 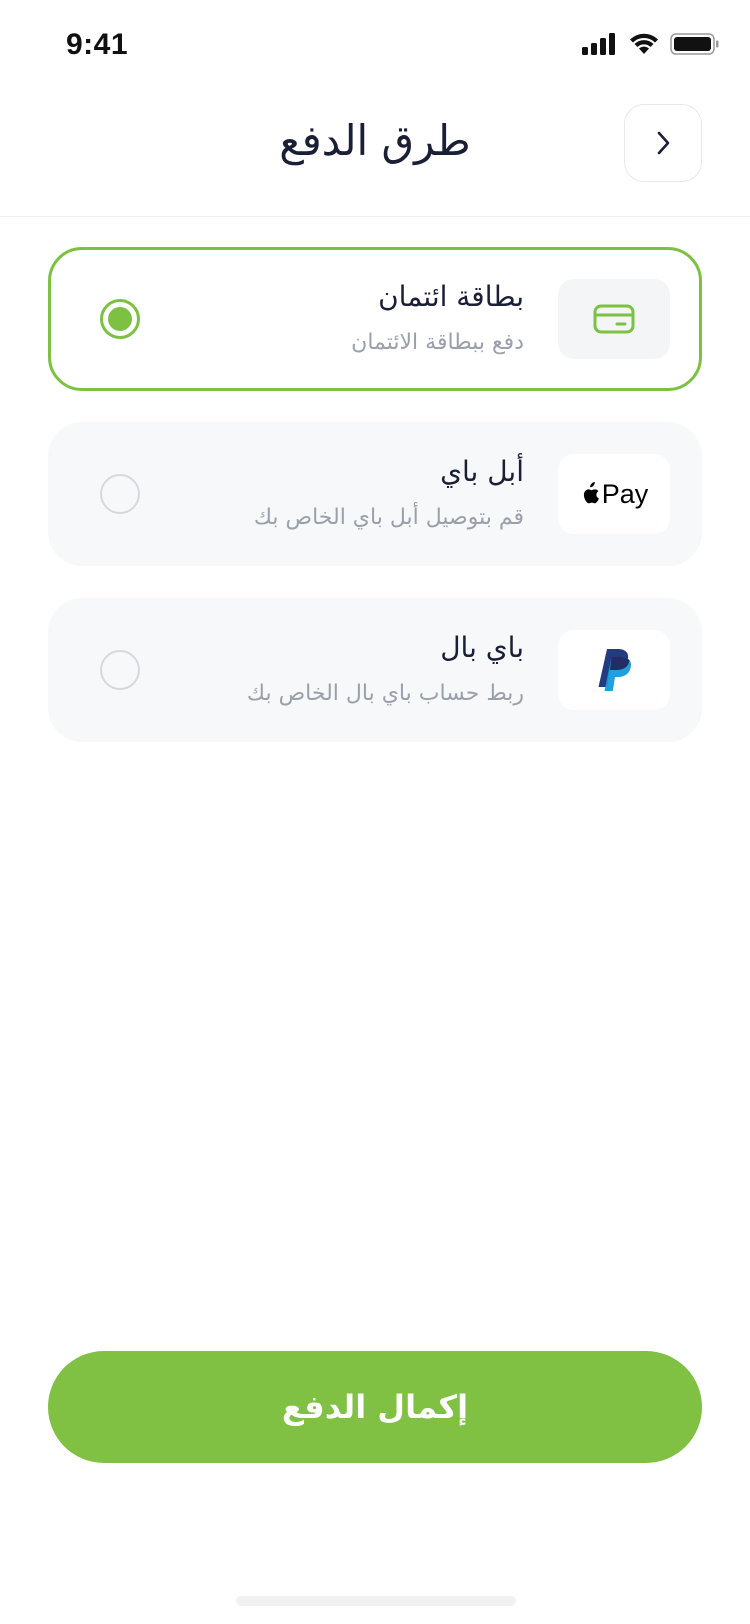 I want to click on header: طرق الدفع, so click(x=375, y=156).